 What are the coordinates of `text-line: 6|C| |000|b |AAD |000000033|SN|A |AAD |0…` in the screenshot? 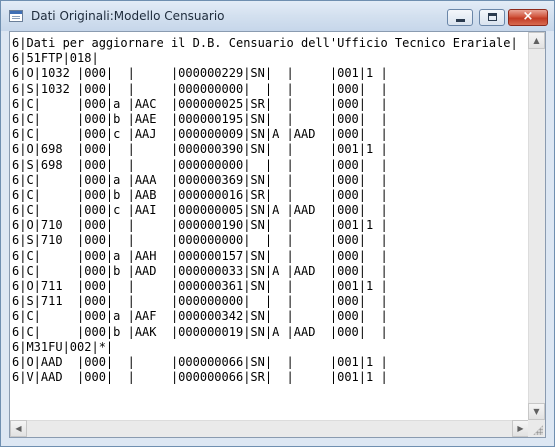 It's located at (270, 270).